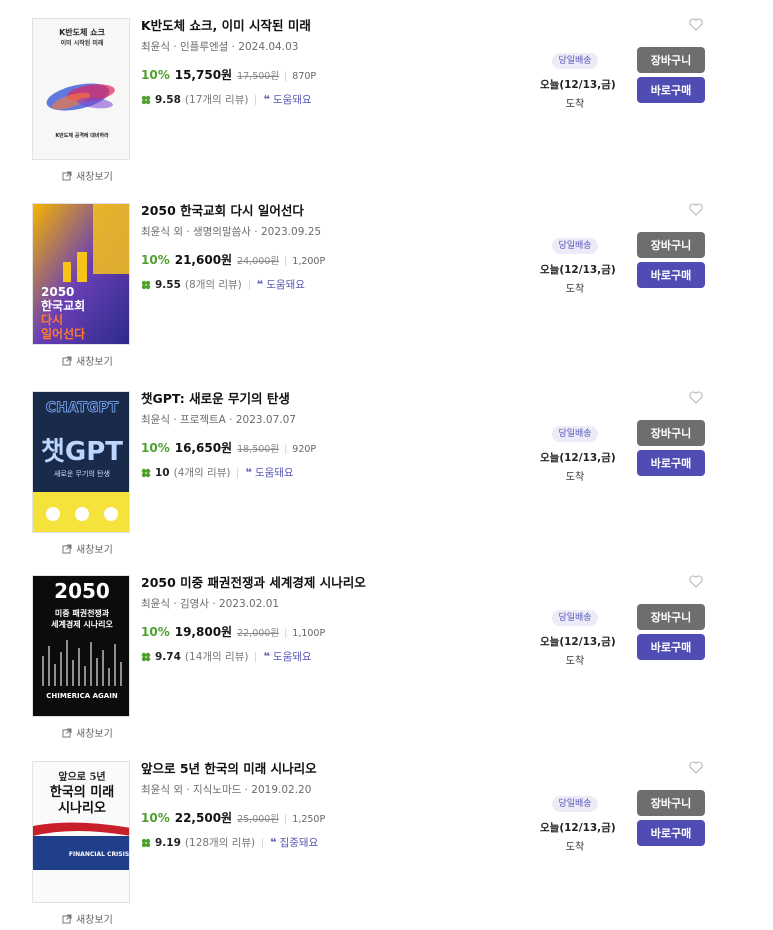  What do you see at coordinates (203, 75) in the screenshot?
I see `sale-price: 15,750원` at bounding box center [203, 75].